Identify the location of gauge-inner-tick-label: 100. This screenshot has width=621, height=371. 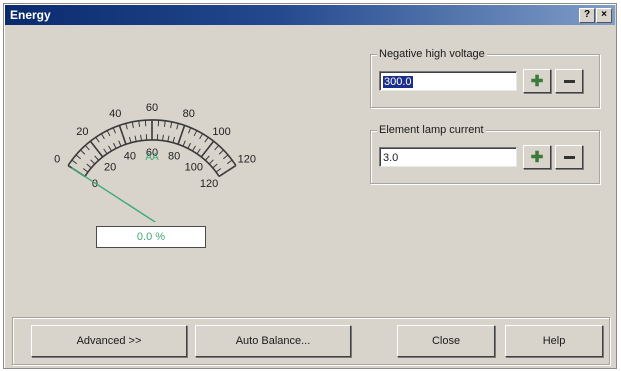
(194, 167).